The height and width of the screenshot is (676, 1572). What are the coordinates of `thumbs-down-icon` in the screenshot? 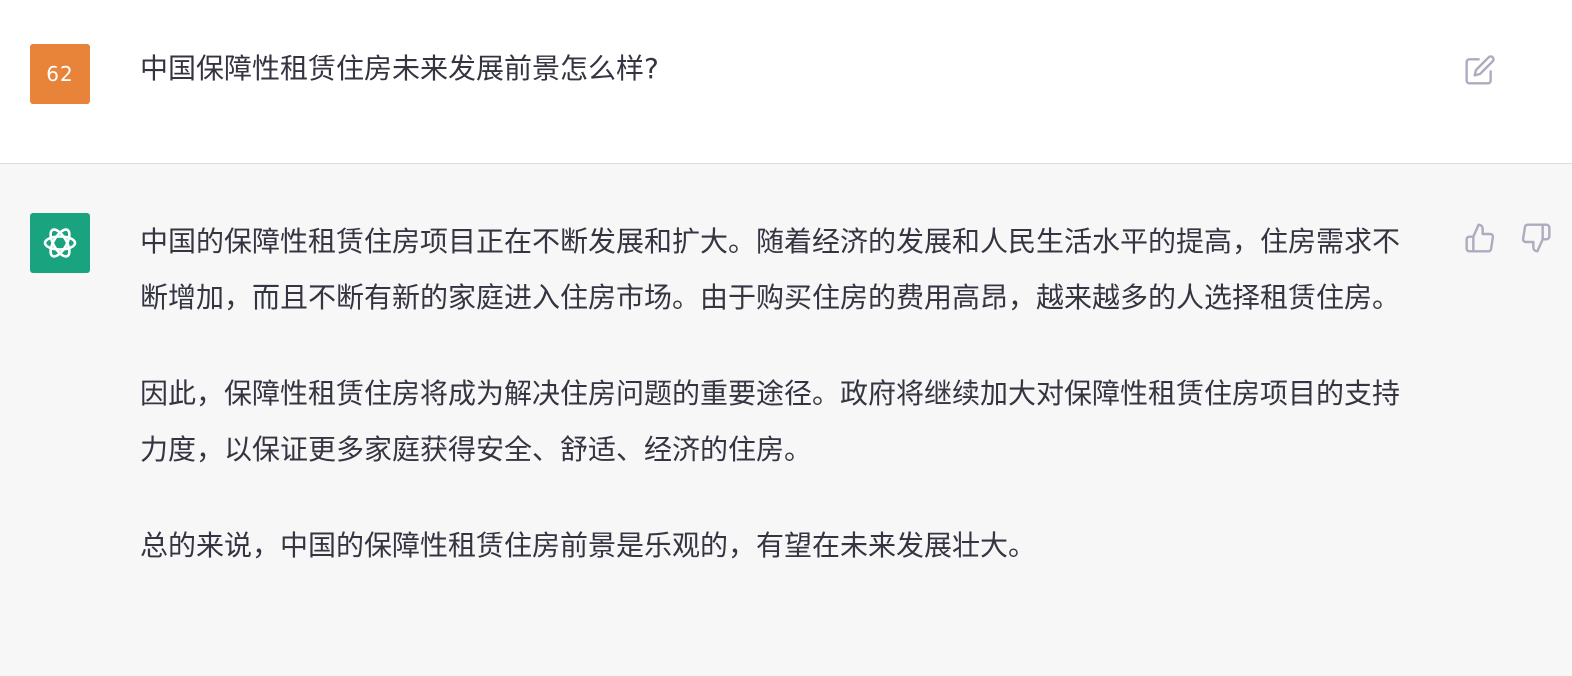 It's located at (1536, 238).